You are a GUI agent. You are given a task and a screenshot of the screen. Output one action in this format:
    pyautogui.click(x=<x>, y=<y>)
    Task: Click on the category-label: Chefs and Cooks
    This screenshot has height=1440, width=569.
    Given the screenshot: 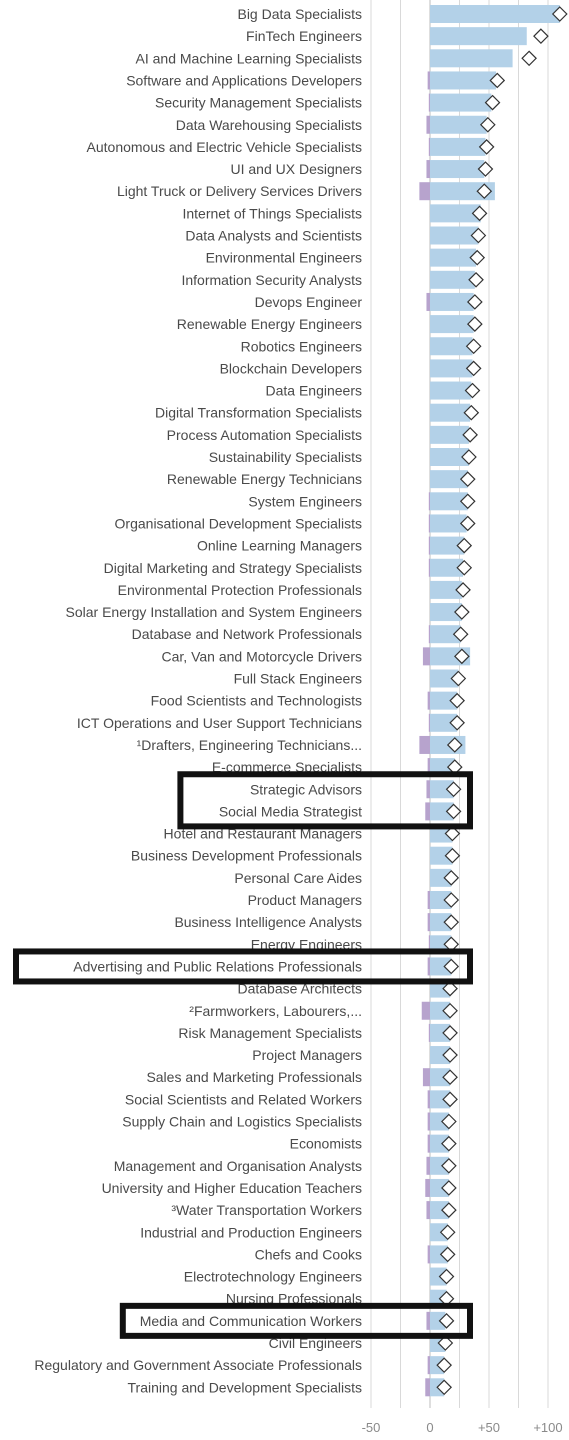 What is the action you would take?
    pyautogui.click(x=308, y=1254)
    